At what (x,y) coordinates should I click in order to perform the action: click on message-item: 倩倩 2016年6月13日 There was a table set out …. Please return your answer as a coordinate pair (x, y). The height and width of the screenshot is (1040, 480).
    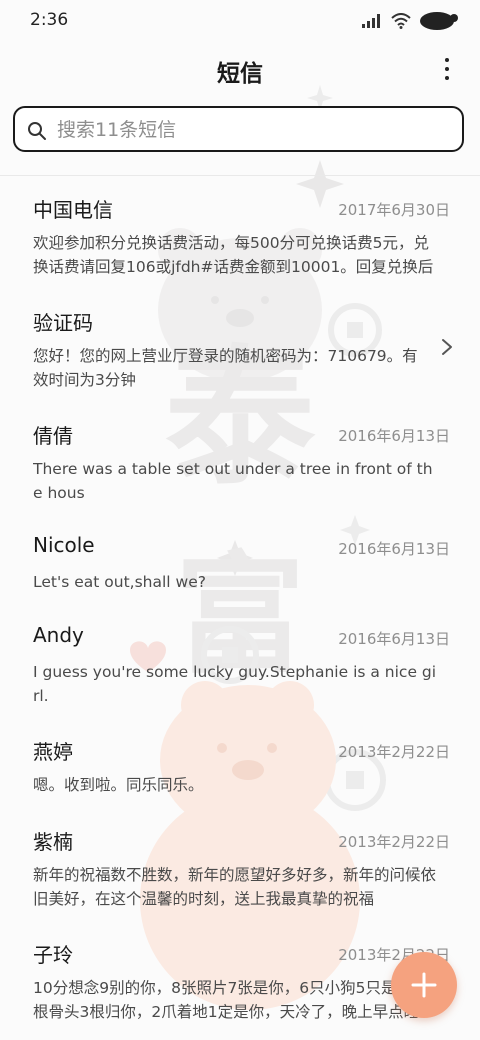
    Looking at the image, I should click on (240, 468).